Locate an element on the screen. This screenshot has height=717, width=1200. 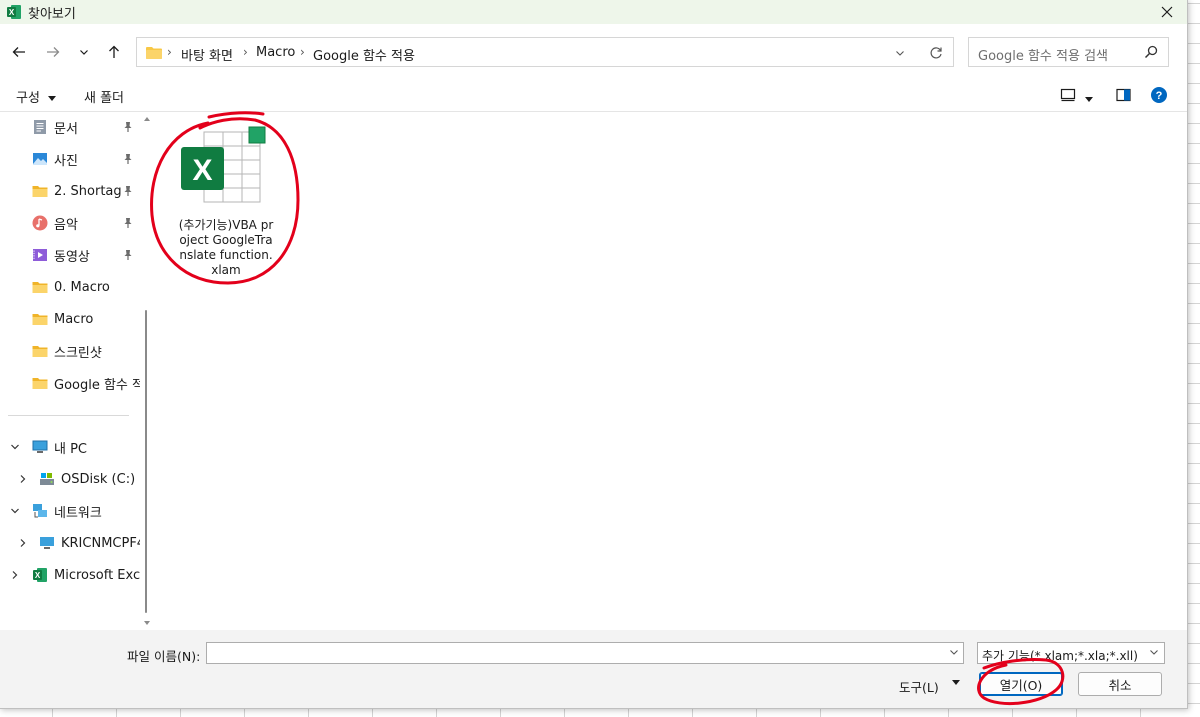
close-button is located at coordinates (1167, 12).